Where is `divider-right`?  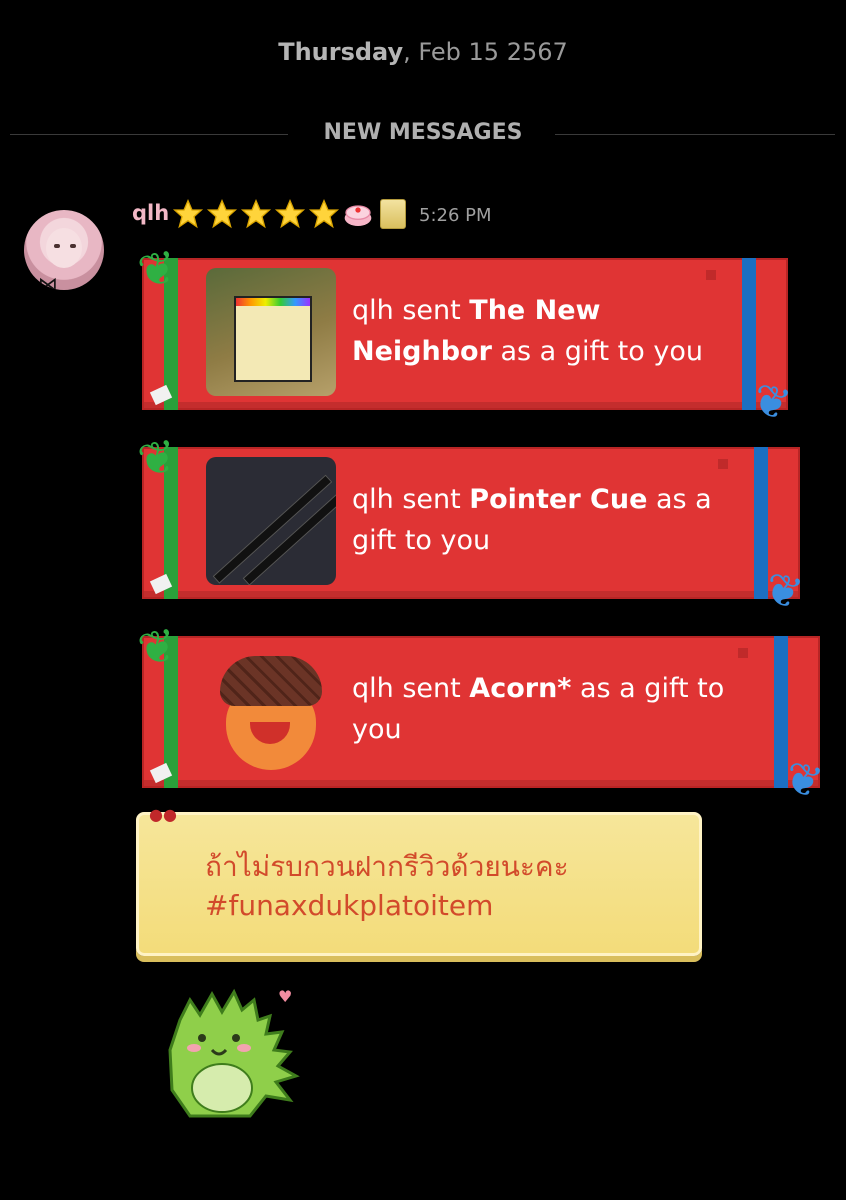
divider-right is located at coordinates (695, 134).